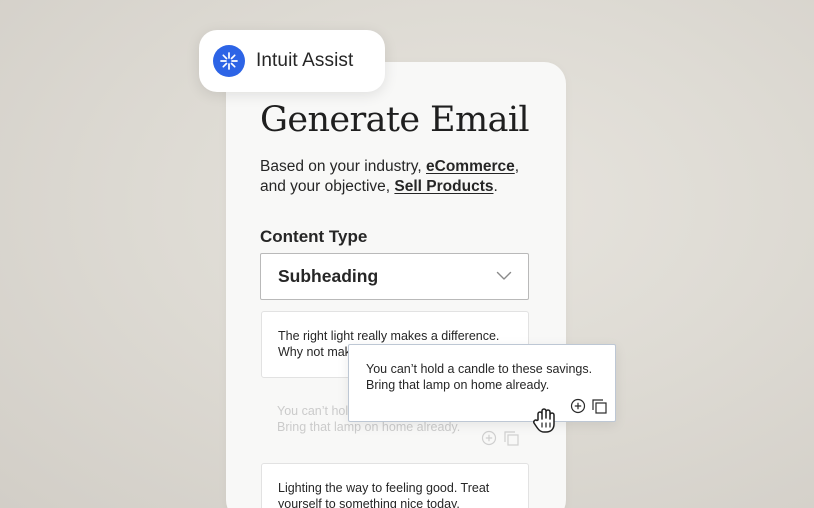 Image resolution: width=814 pixels, height=508 pixels. I want to click on industry-link: eCommerce, so click(470, 166).